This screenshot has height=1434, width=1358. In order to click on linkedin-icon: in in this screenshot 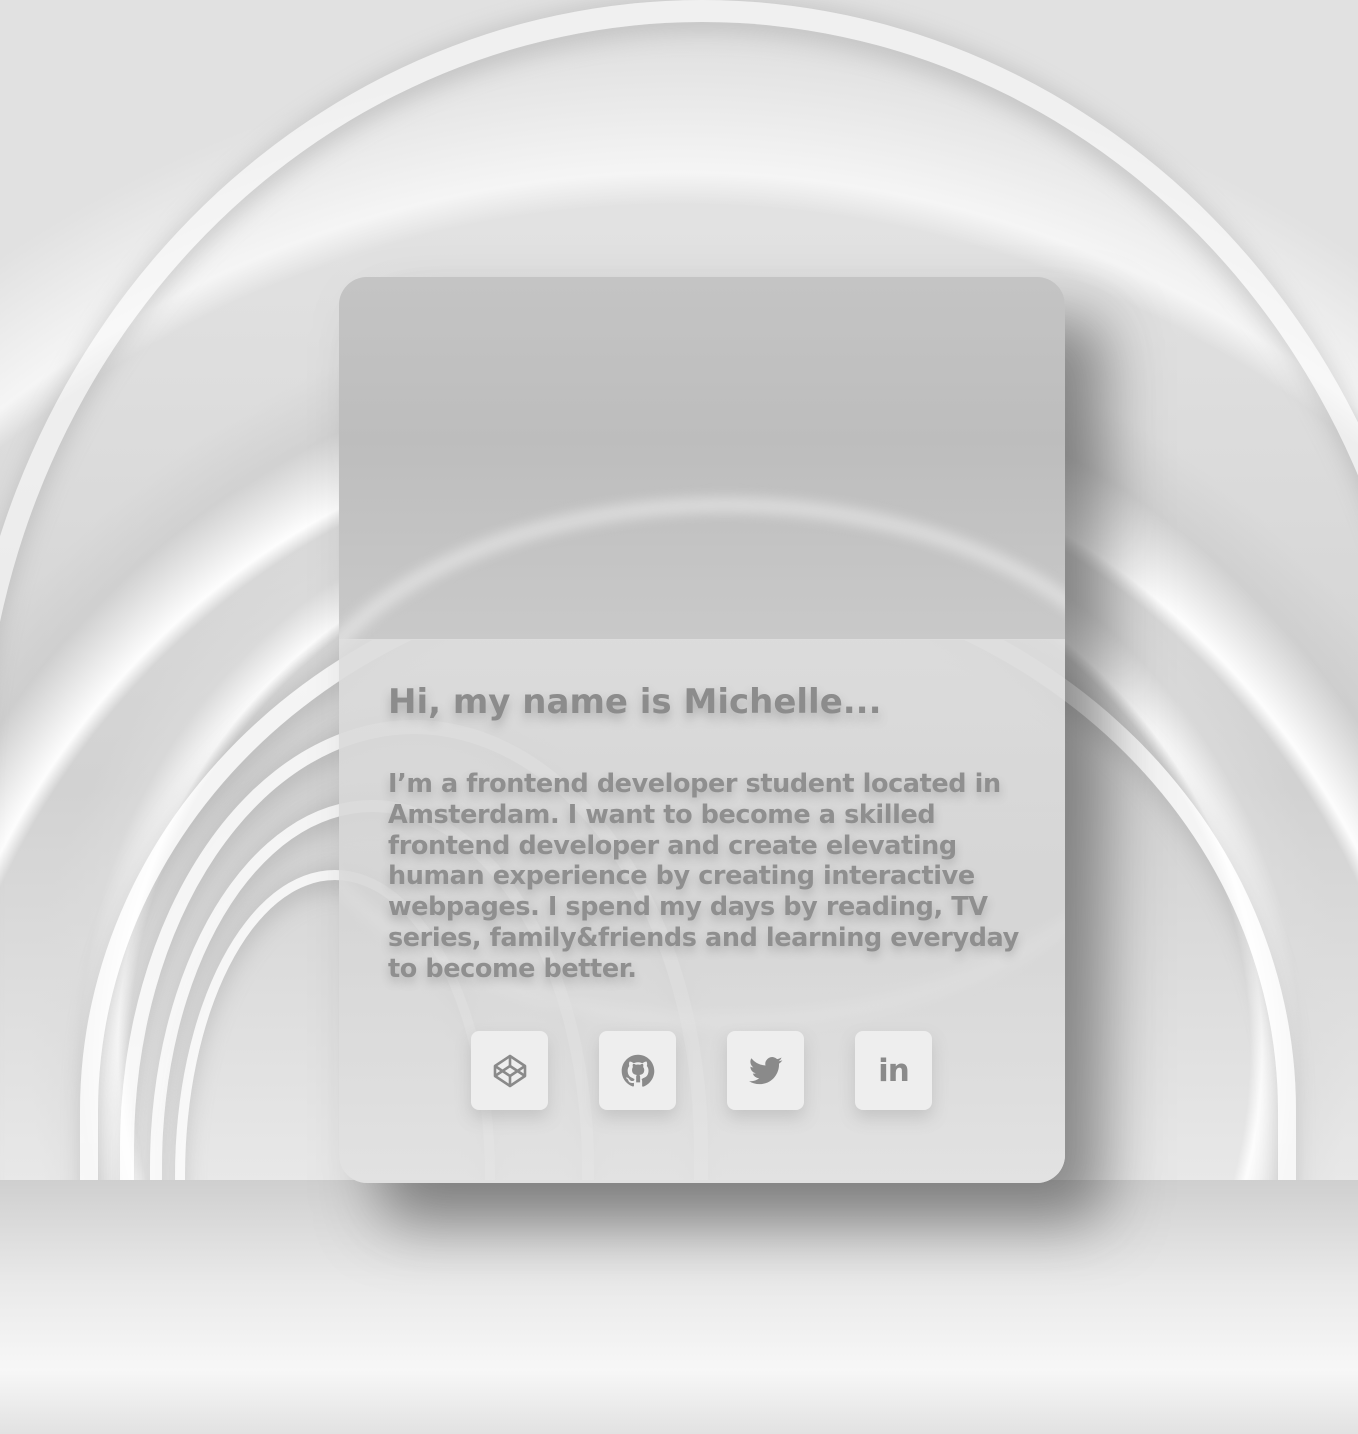, I will do `click(894, 1070)`.